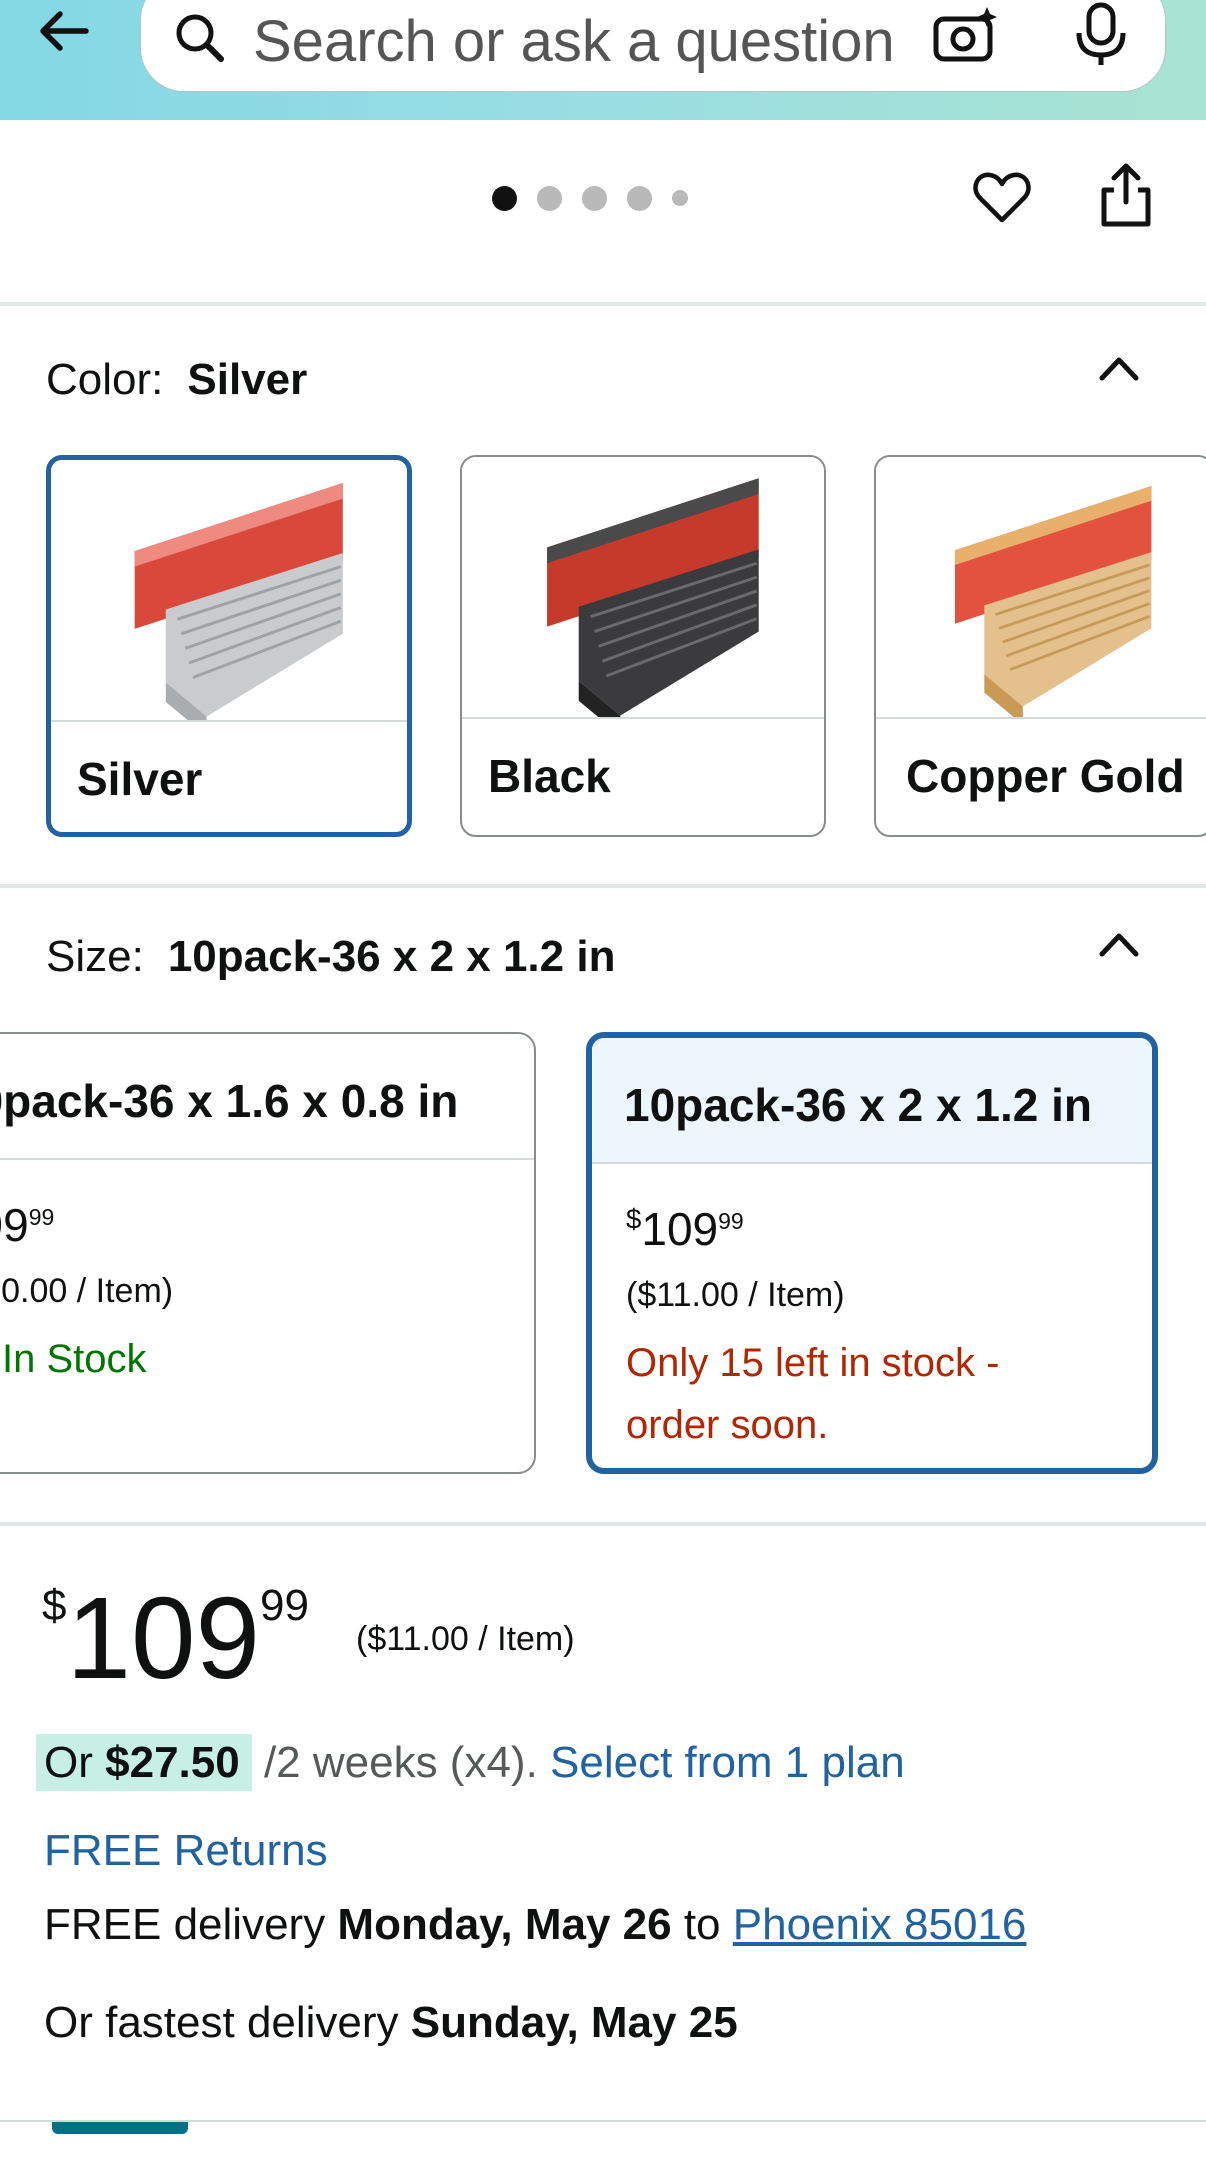  Describe the element at coordinates (574, 2022) in the screenshot. I see `fastest-delivery-date: Sunday, May 25` at that location.